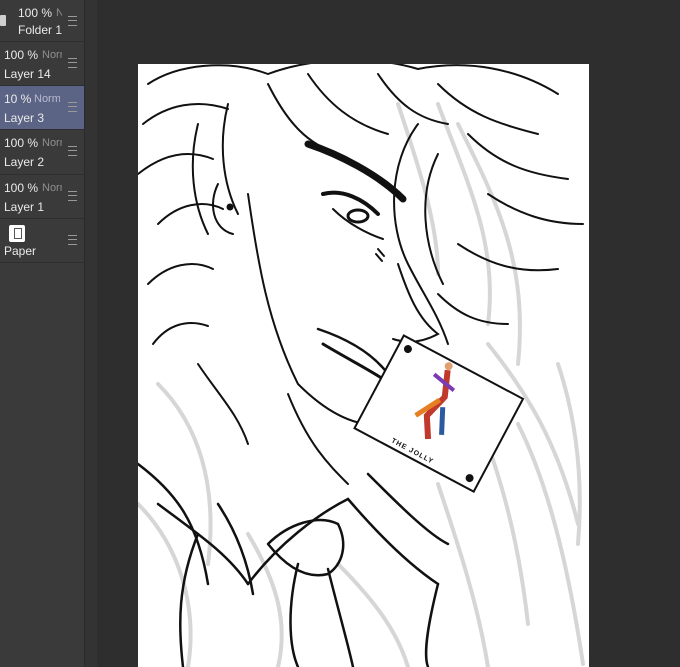 Image resolution: width=680 pixels, height=667 pixels. What do you see at coordinates (18, 99) in the screenshot?
I see `layer-opacity: 10 %` at bounding box center [18, 99].